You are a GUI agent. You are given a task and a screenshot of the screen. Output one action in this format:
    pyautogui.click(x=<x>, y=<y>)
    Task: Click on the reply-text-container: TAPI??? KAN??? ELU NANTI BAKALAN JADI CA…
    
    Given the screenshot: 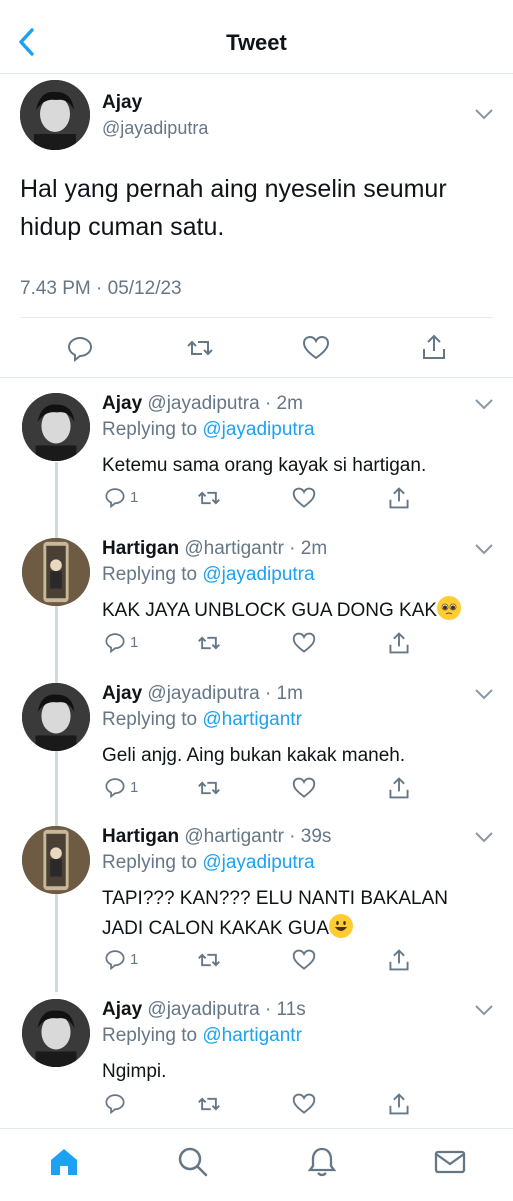 What is the action you would take?
    pyautogui.click(x=287, y=914)
    